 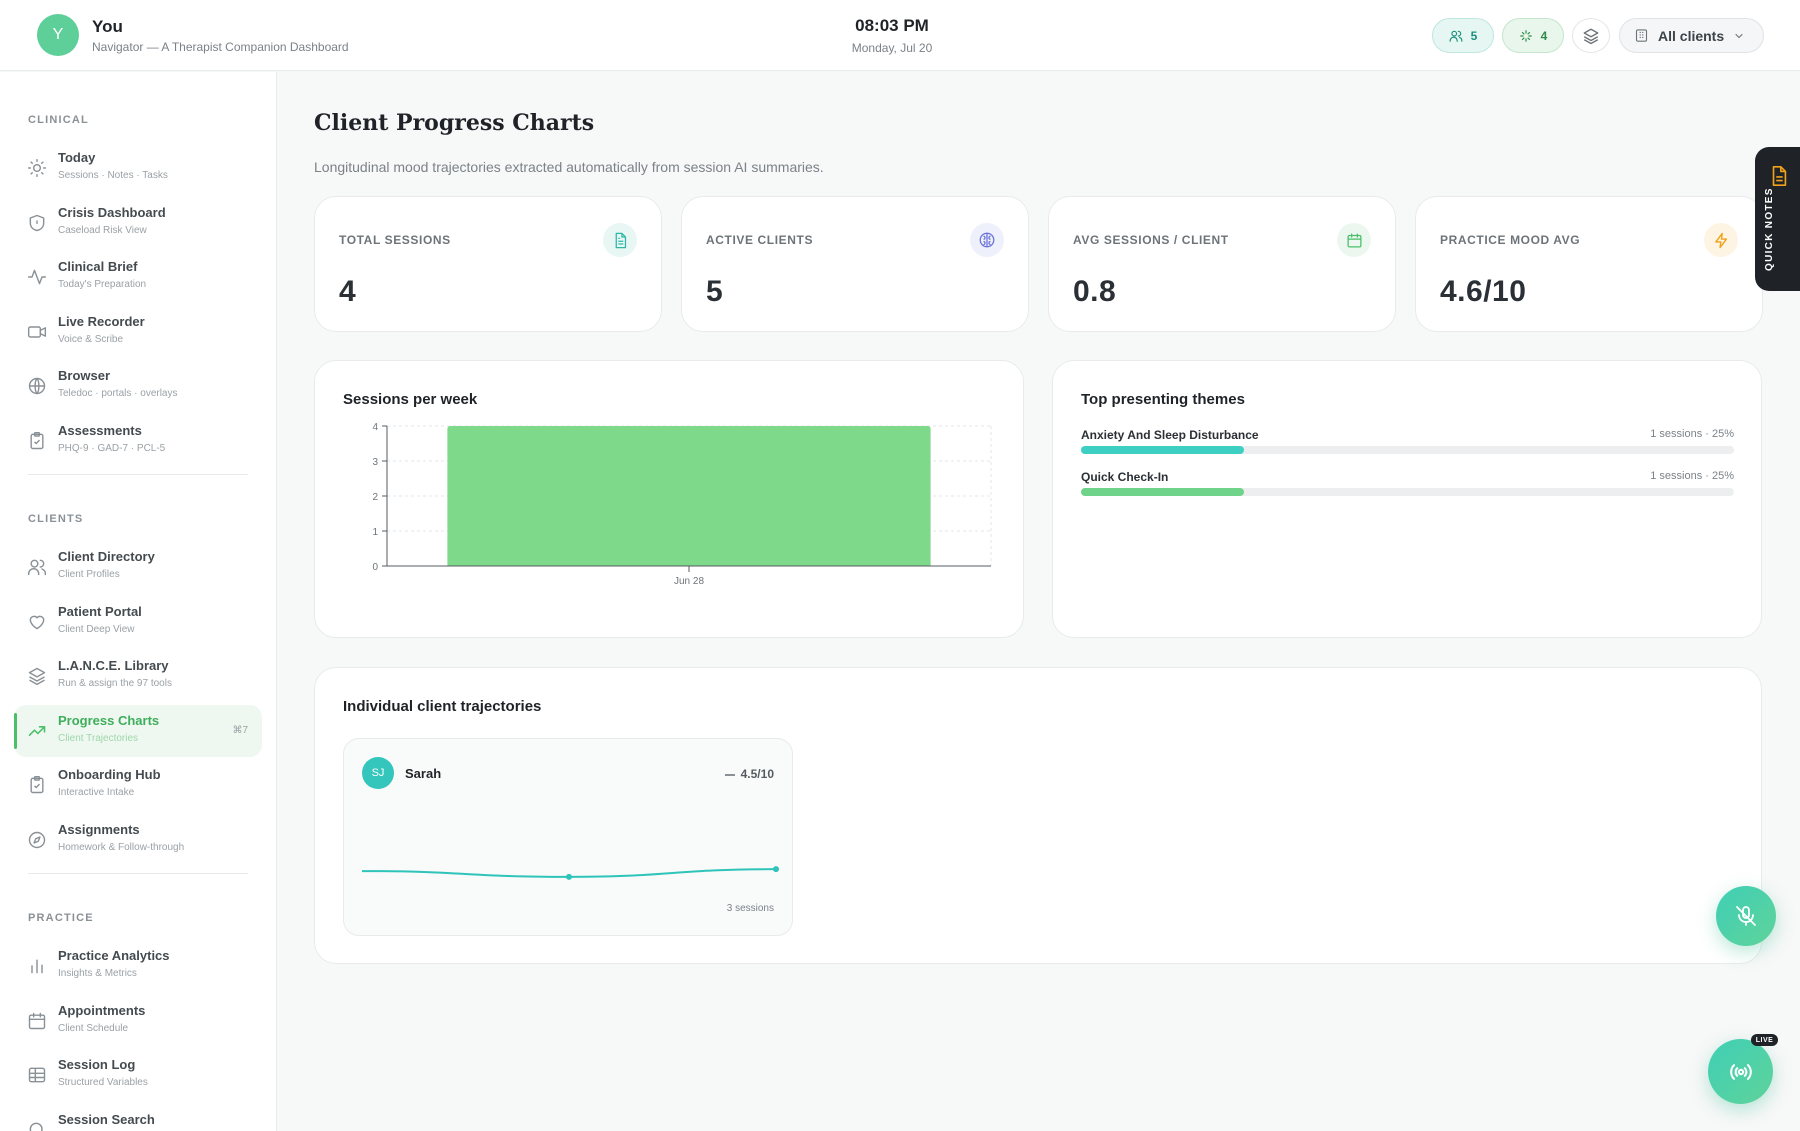 What do you see at coordinates (138, 1117) in the screenshot?
I see `nav-item-session-search: Session Search` at bounding box center [138, 1117].